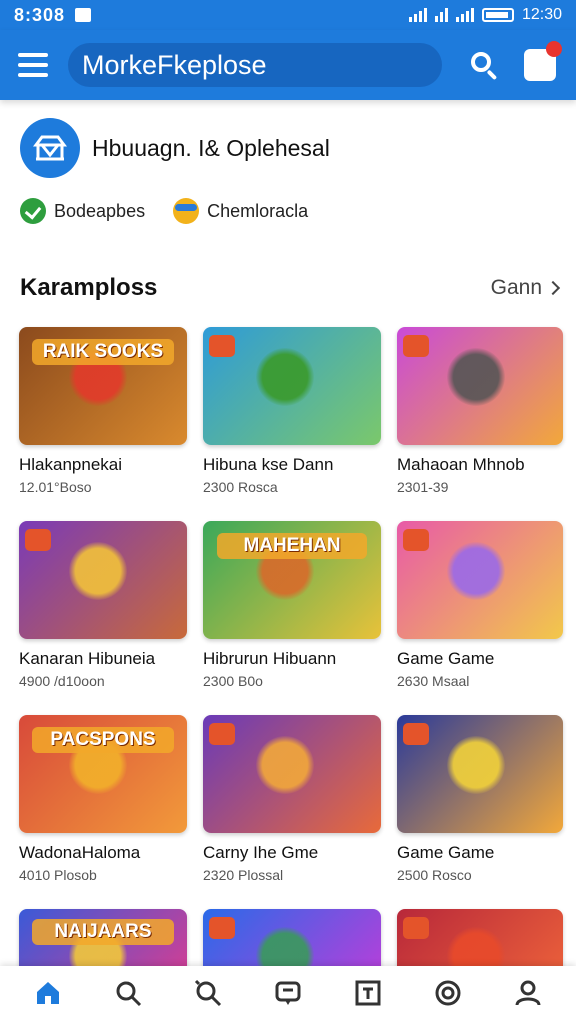 Image resolution: width=576 pixels, height=1024 pixels. I want to click on profile-header: Hbuuagn. I& Oplehesal, so click(175, 148).